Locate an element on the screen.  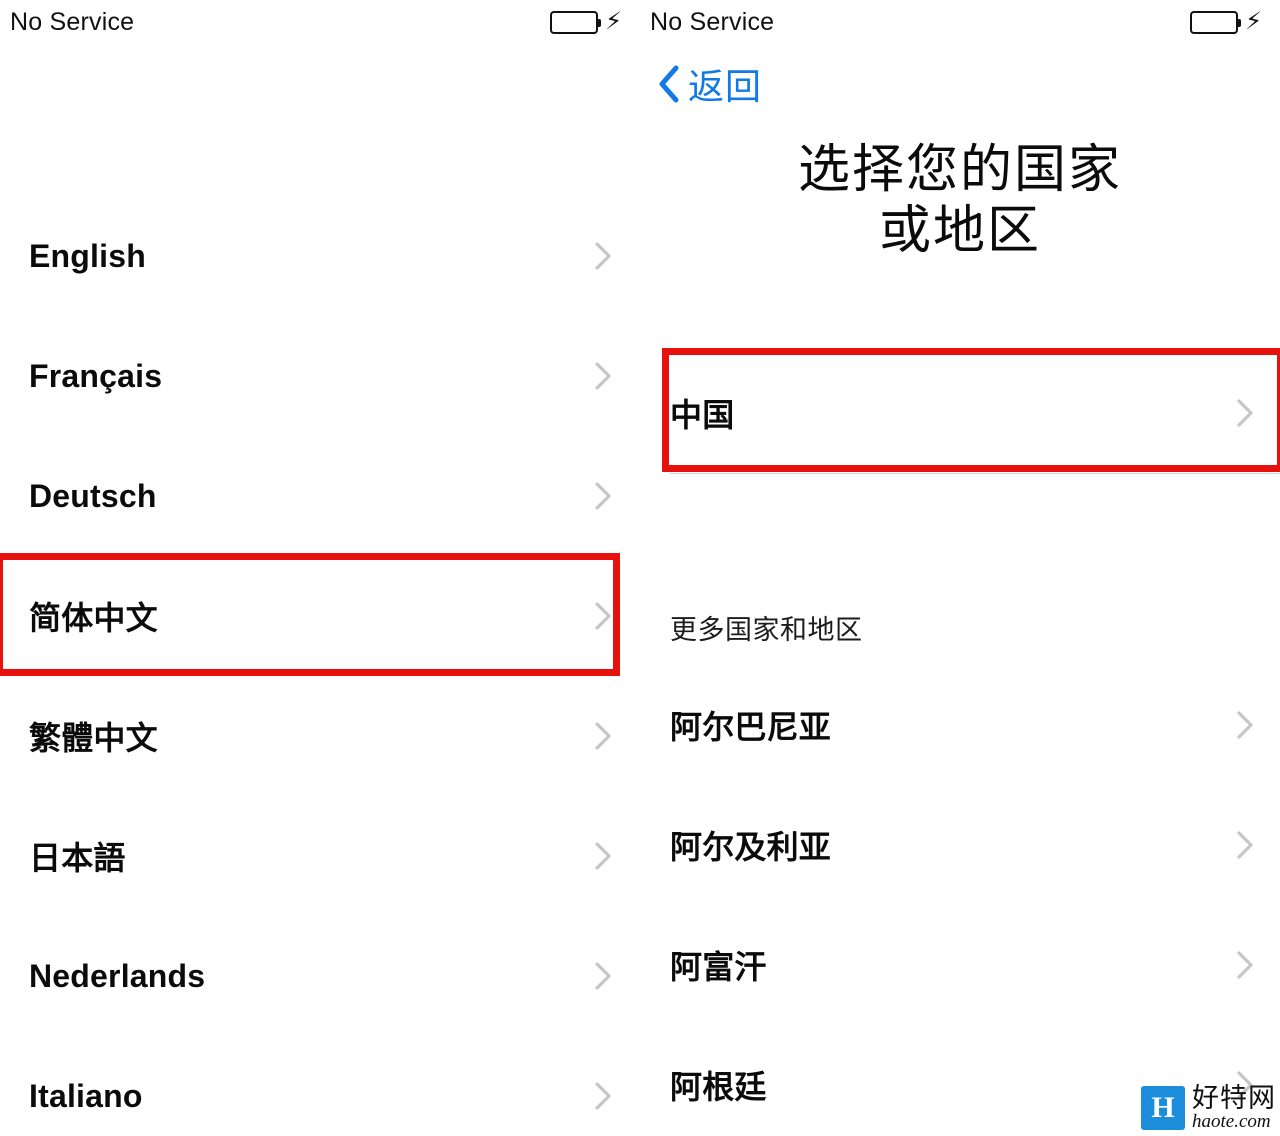
page-title-line-2: 或地区 is located at coordinates (959, 231).